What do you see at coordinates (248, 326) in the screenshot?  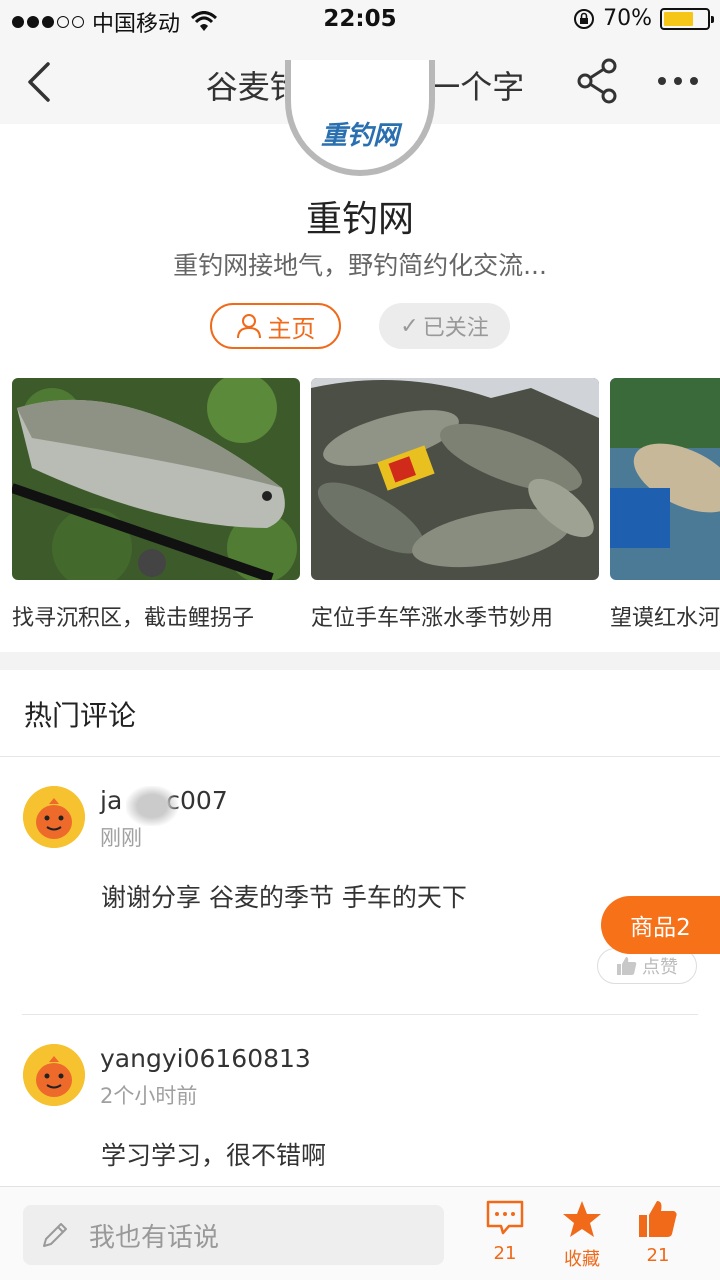 I see `user-icon` at bounding box center [248, 326].